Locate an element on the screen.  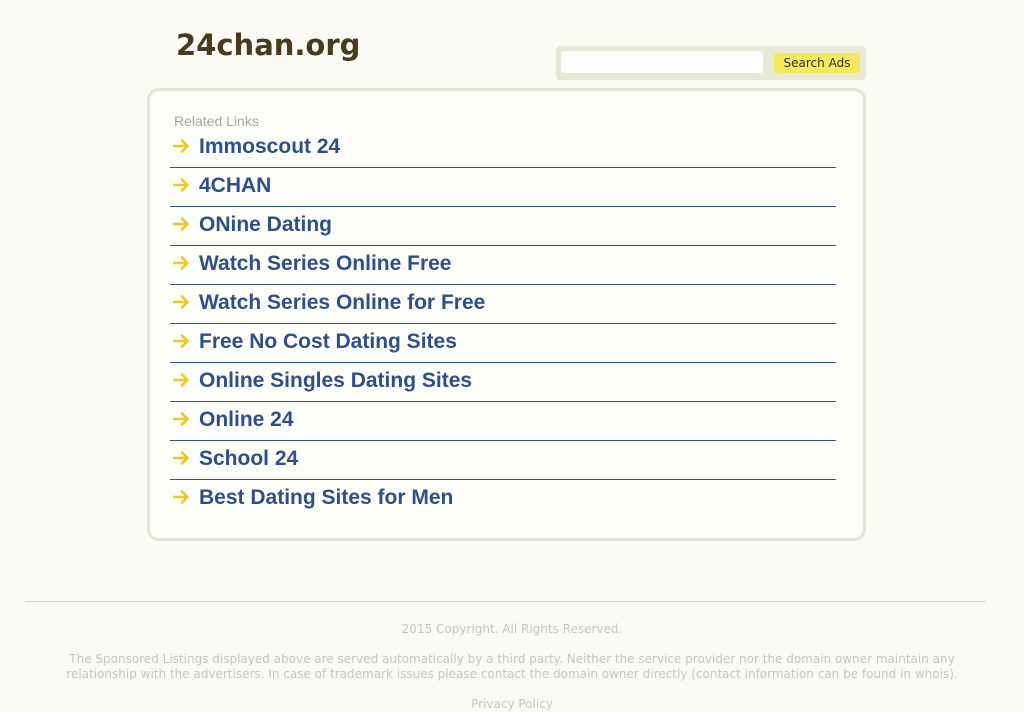
search-input is located at coordinates (662, 62).